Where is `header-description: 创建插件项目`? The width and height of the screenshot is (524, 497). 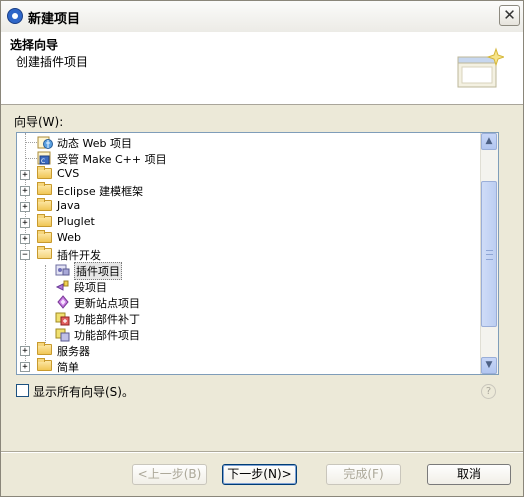 header-description: 创建插件项目 is located at coordinates (52, 62).